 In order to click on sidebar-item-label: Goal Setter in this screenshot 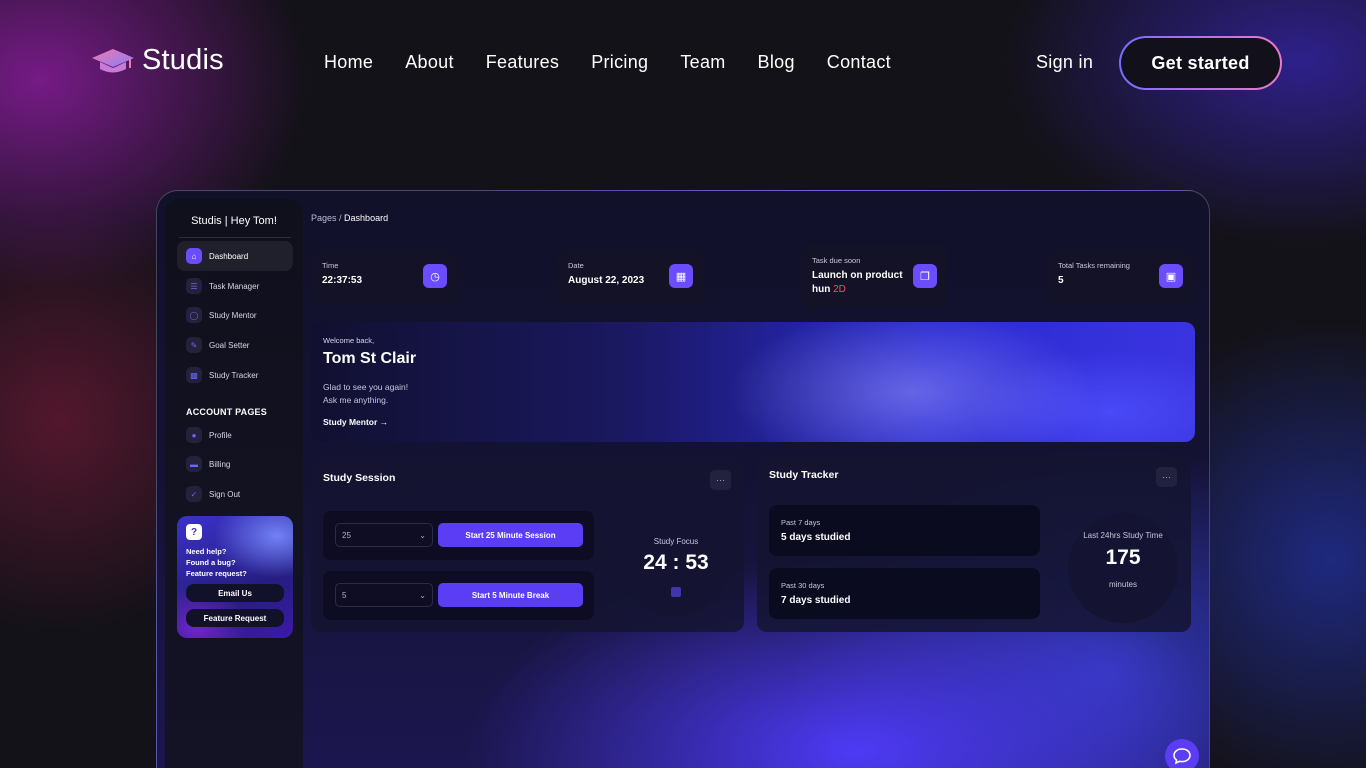, I will do `click(229, 345)`.